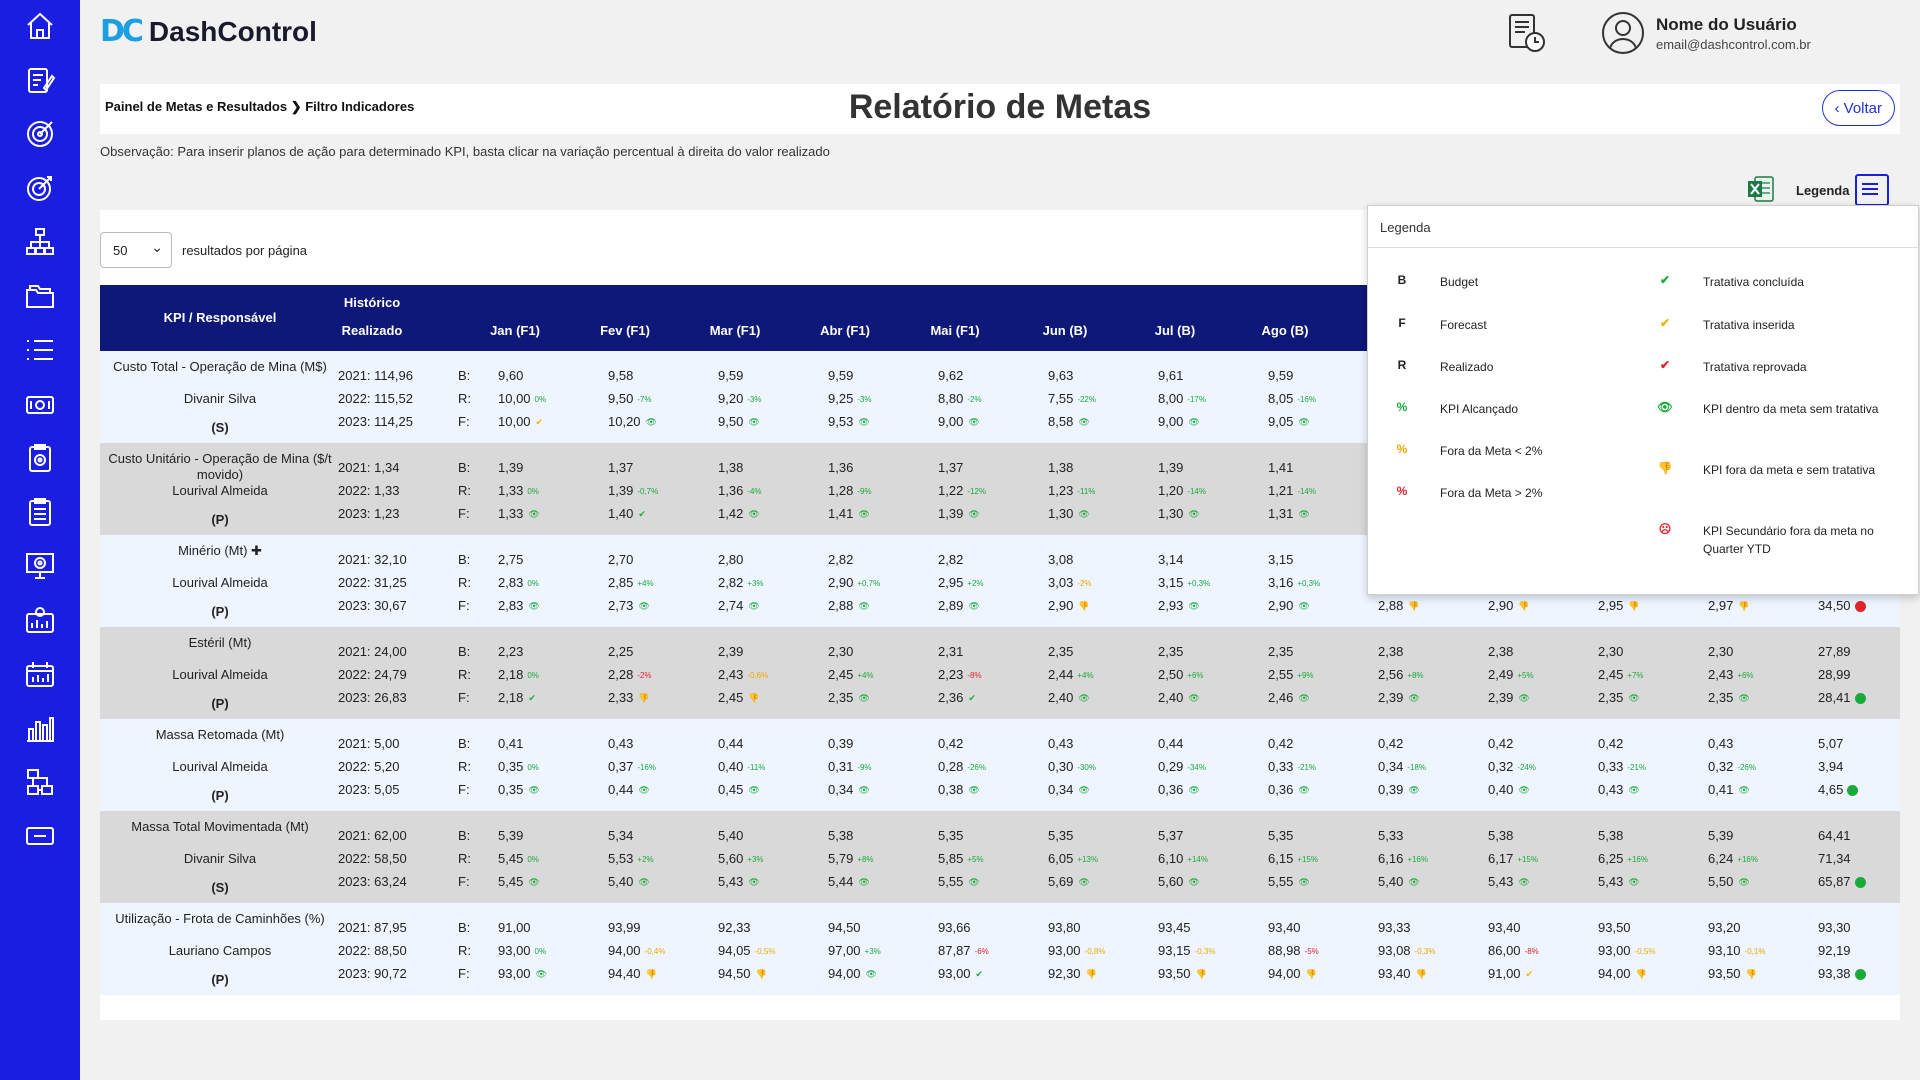 Image resolution: width=1920 pixels, height=1080 pixels. I want to click on folders-icon, so click(40, 296).